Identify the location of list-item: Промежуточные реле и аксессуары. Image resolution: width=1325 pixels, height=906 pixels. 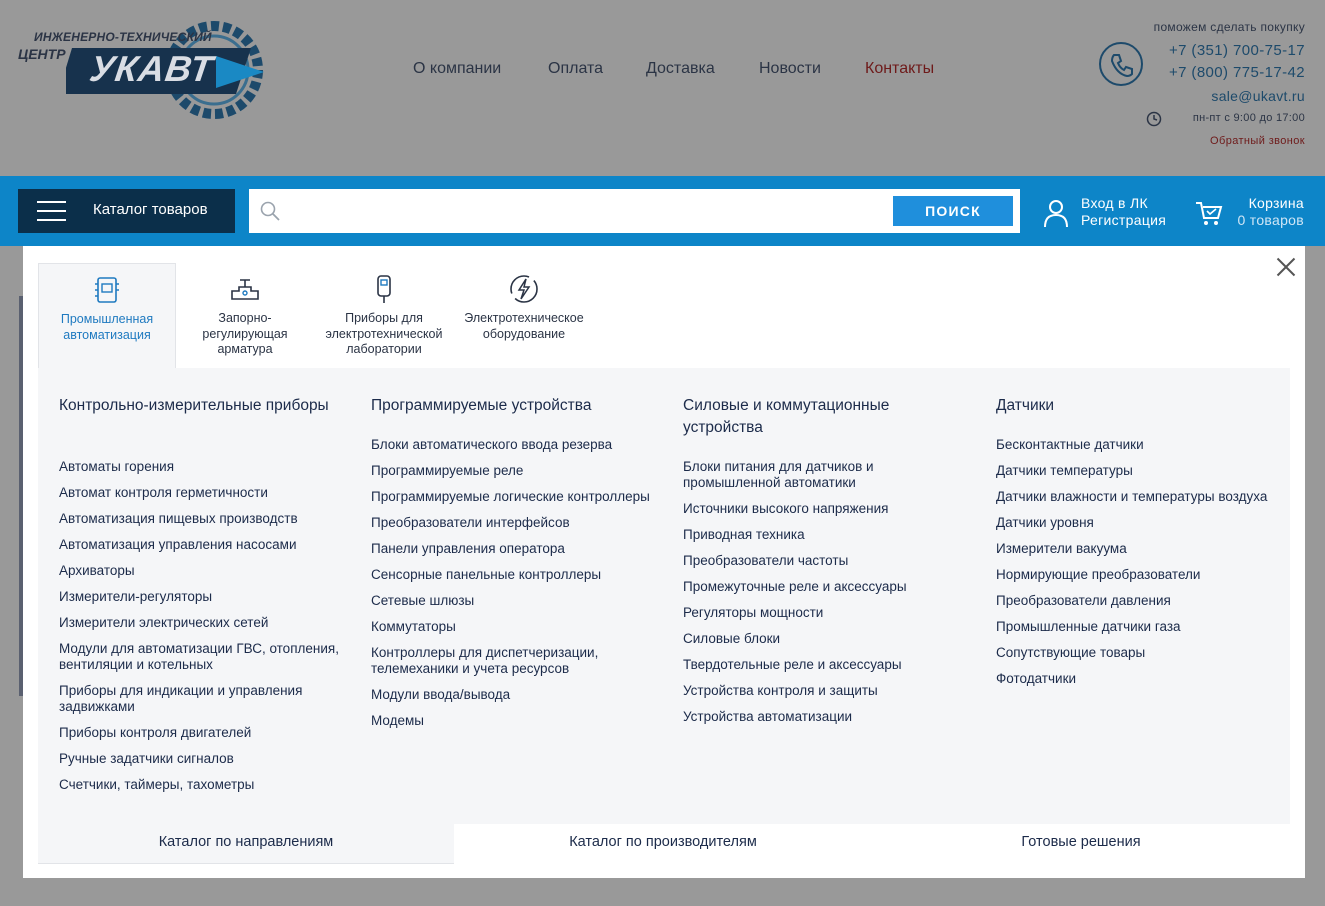
(828, 587).